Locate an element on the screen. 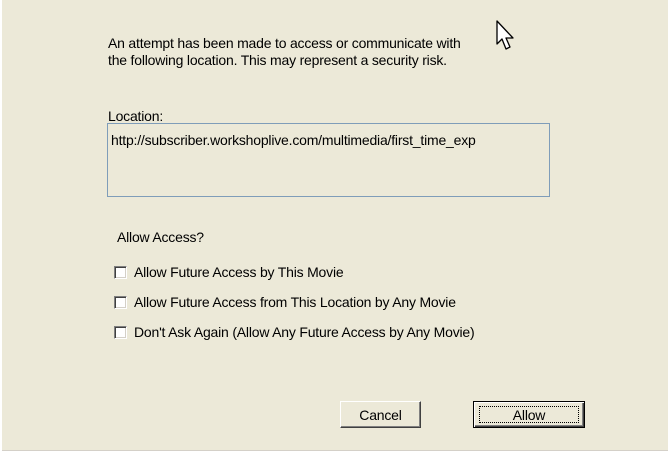 The image size is (670, 459). checkbox-allow-this-movie: Allow Future Access by This Movie is located at coordinates (229, 272).